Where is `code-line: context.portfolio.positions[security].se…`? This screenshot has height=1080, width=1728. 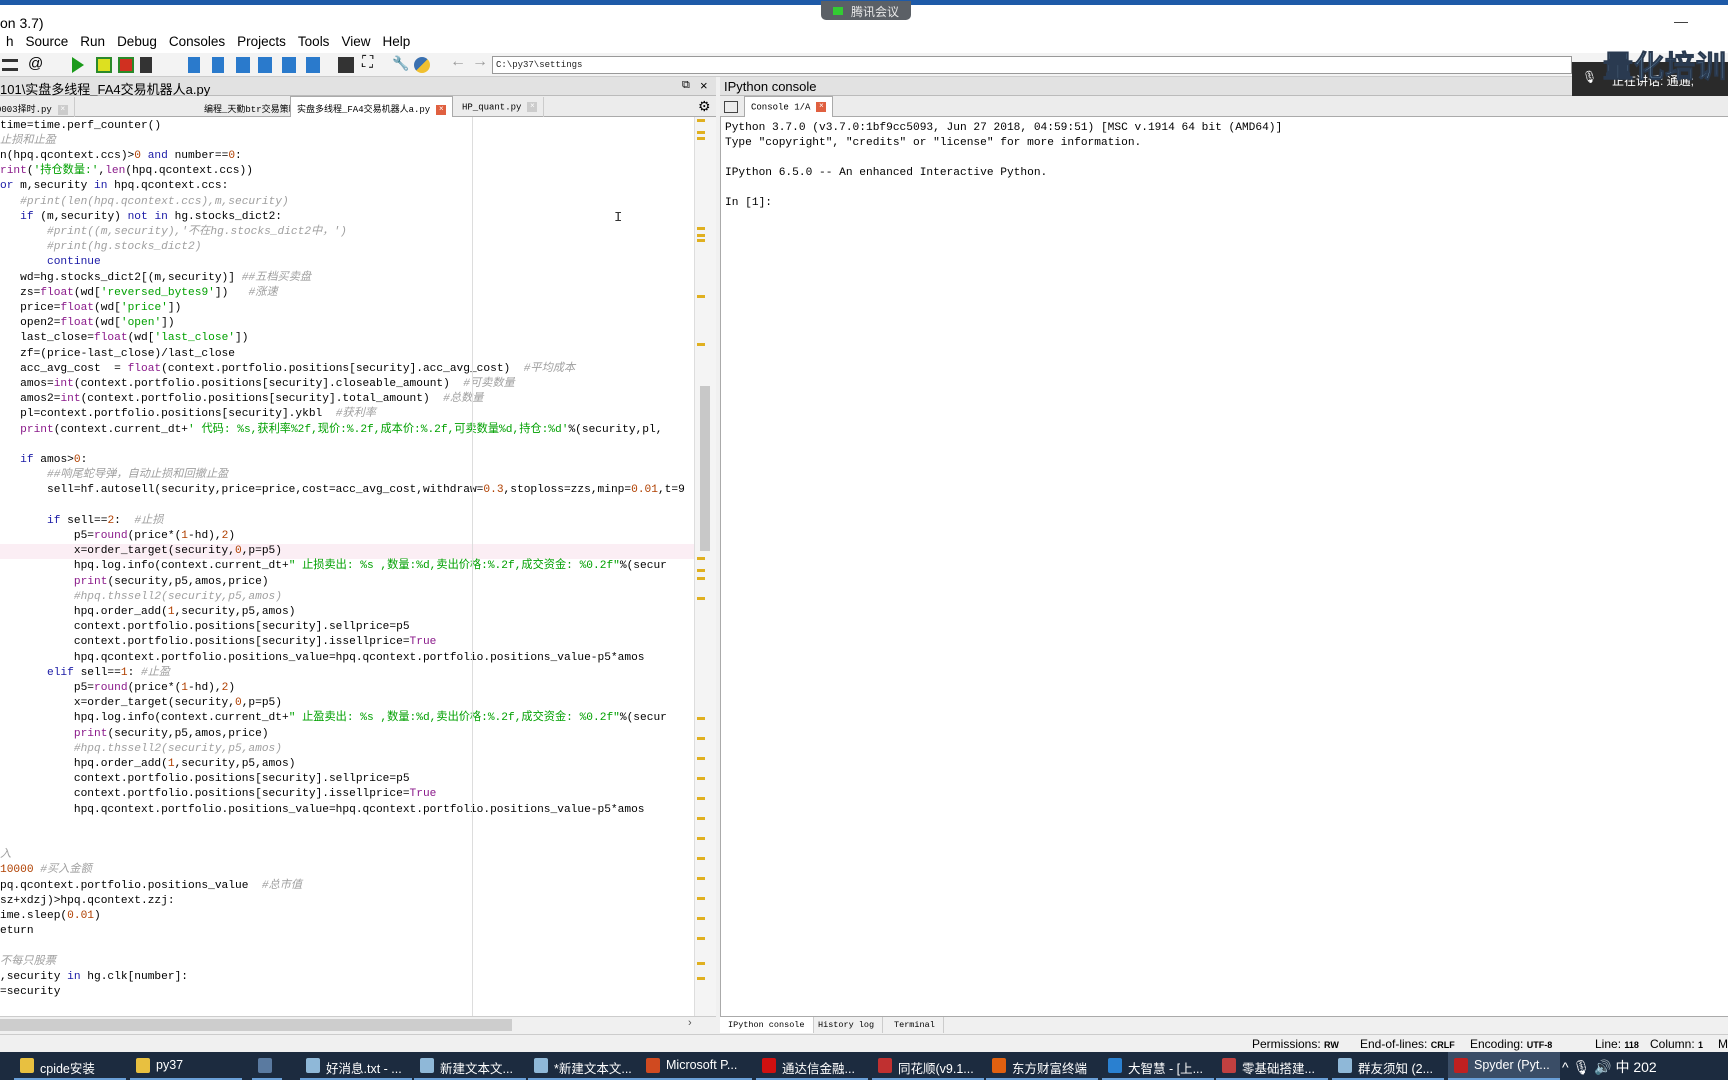
code-line: context.portfolio.positions[security].se… is located at coordinates (347, 627).